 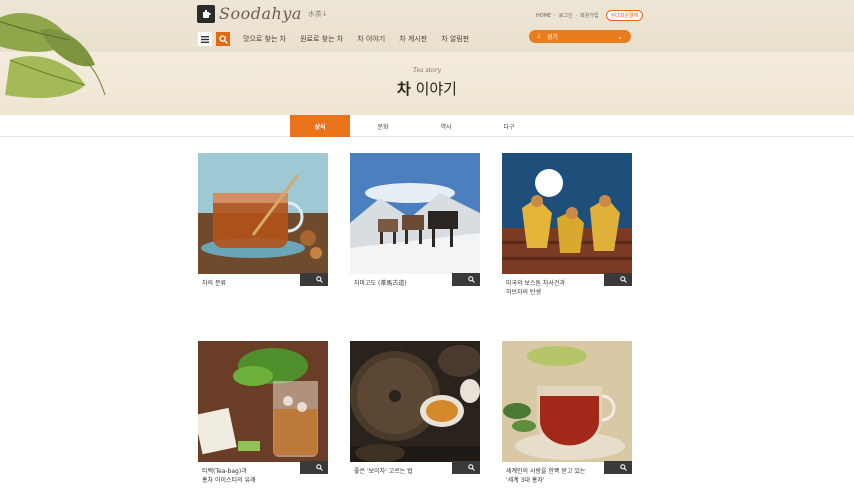 What do you see at coordinates (214, 283) in the screenshot?
I see `caption-line1: 차의 분류` at bounding box center [214, 283].